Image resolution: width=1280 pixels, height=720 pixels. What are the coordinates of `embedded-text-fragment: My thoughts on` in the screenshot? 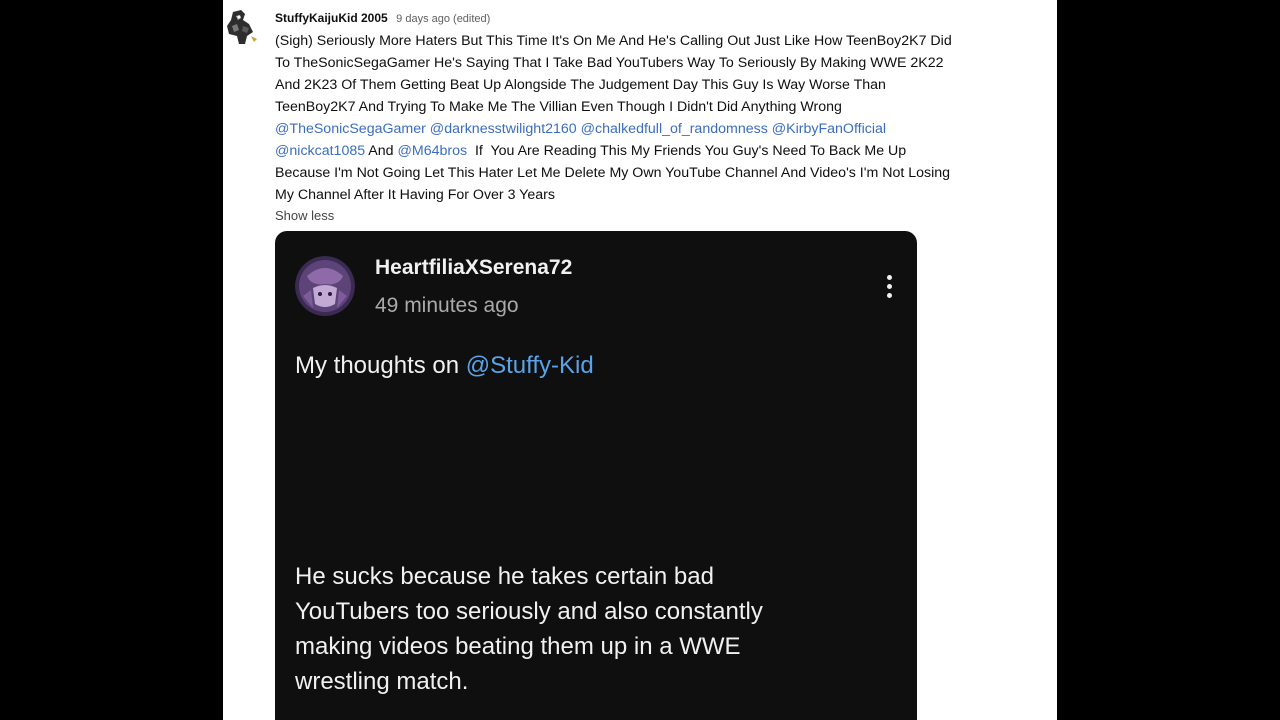 It's located at (380, 365).